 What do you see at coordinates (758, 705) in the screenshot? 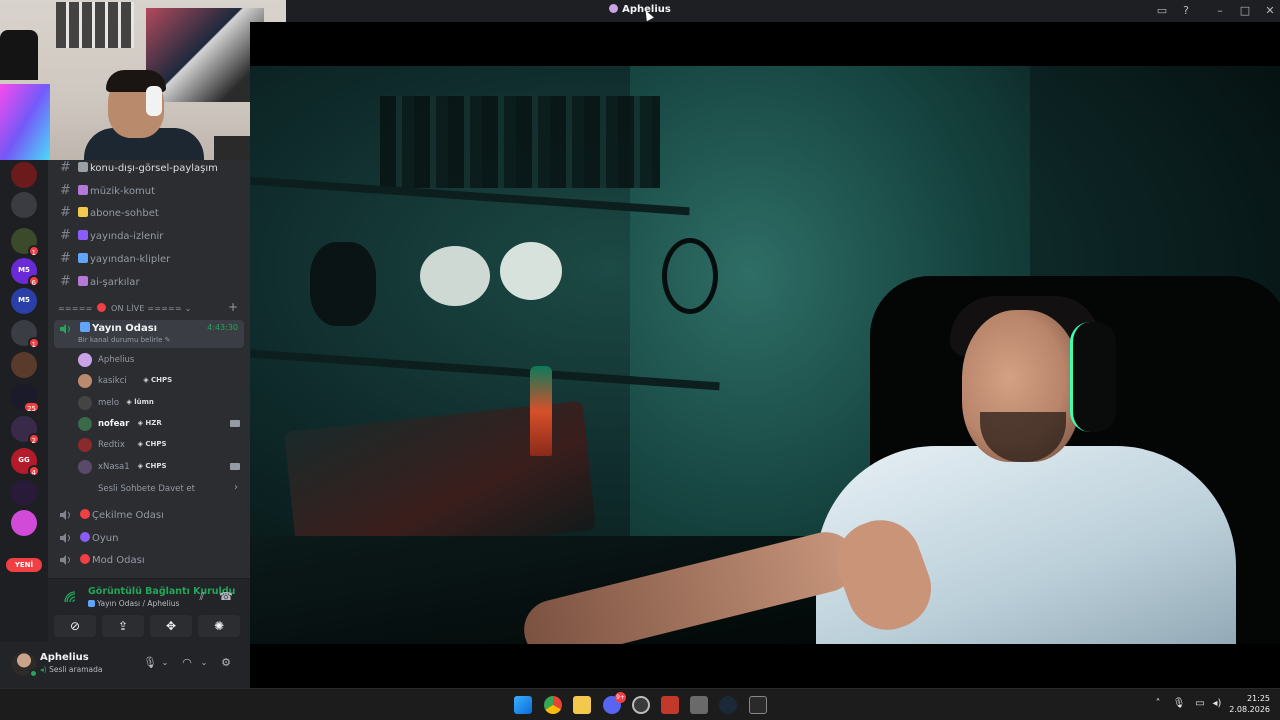
I see `epic-games-icon` at bounding box center [758, 705].